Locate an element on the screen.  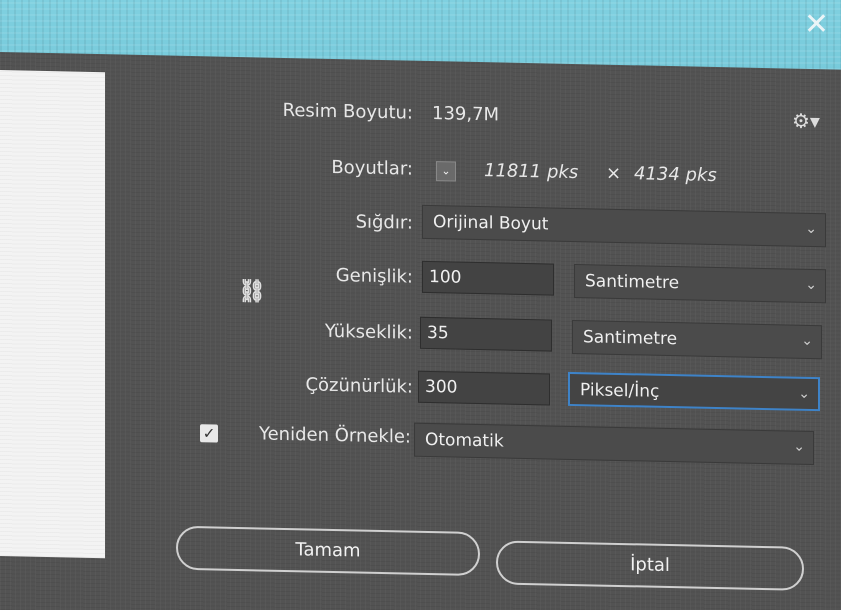
ok-button: Tamam is located at coordinates (328, 551).